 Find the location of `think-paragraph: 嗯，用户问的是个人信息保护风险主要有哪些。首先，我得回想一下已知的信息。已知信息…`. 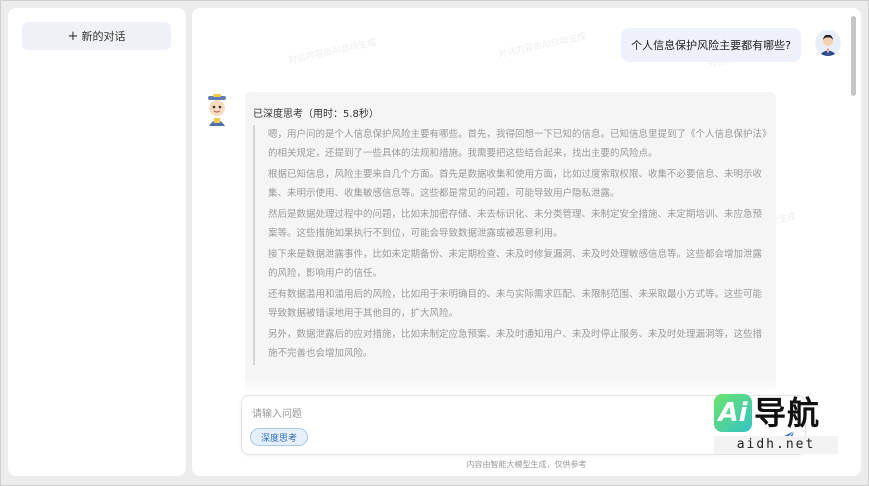

think-paragraph: 嗯，用户问的是个人信息保护风险主要有哪些。首先，我得回想一下已知的信息。已知信息… is located at coordinates (517, 144).